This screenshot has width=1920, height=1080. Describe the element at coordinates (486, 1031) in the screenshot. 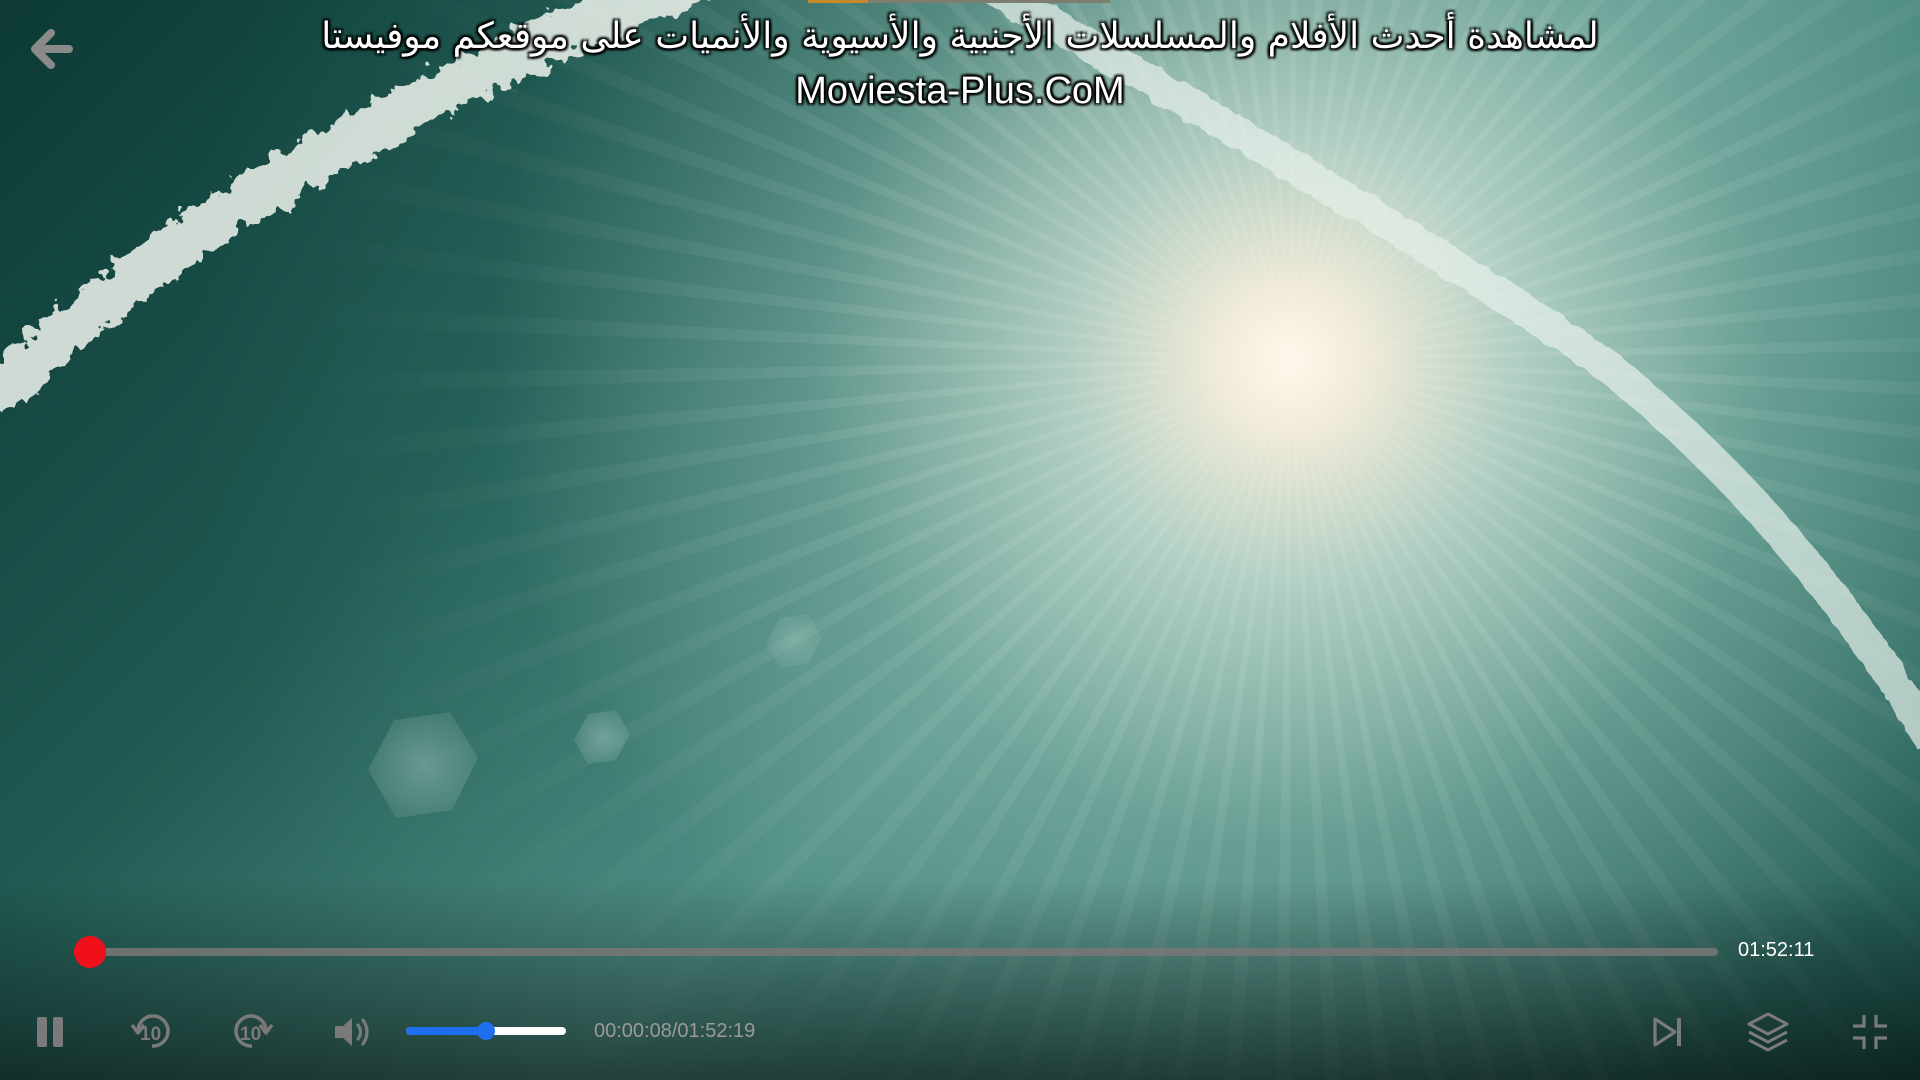

I see `volume-handle` at that location.